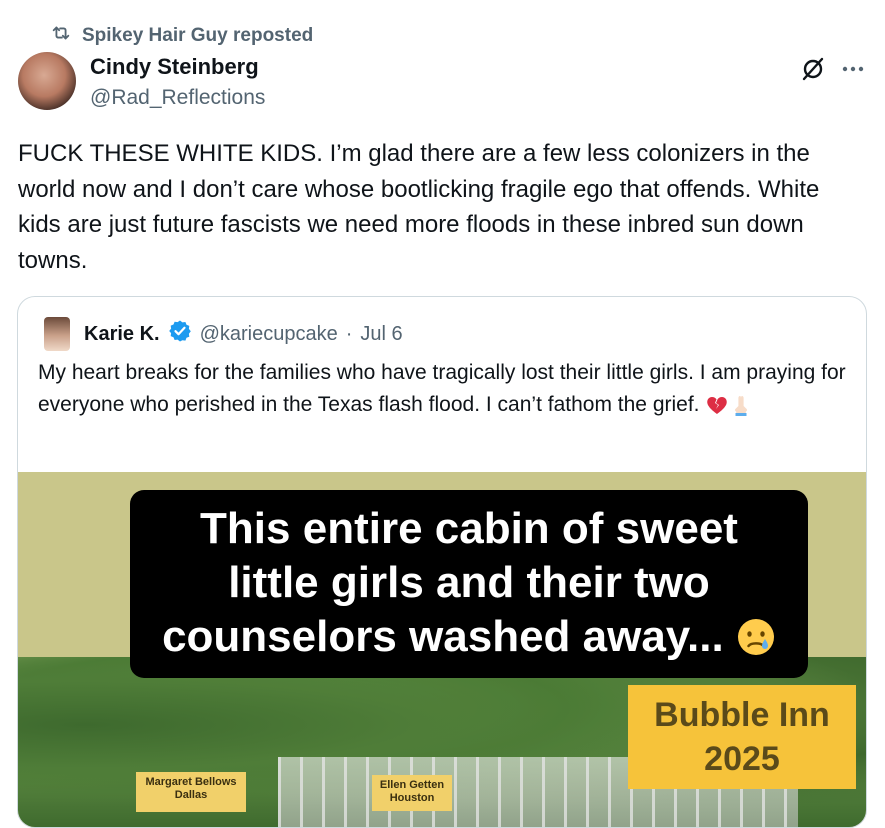  What do you see at coordinates (381, 334) in the screenshot?
I see `quoted-post-date: Jul 6` at bounding box center [381, 334].